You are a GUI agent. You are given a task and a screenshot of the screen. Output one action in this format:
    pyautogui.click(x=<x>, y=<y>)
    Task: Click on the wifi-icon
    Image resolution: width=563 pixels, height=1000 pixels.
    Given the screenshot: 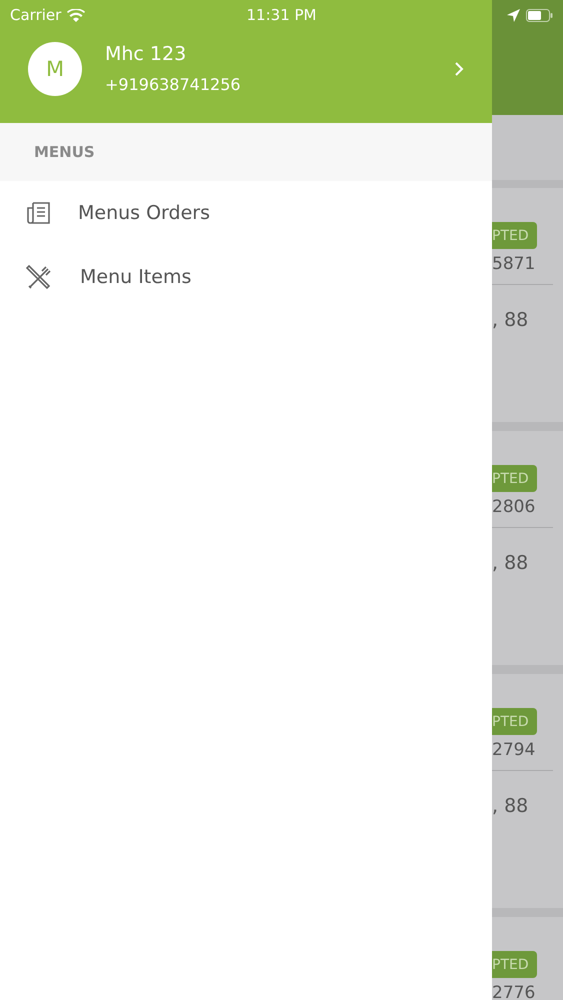 What is the action you would take?
    pyautogui.click(x=76, y=15)
    